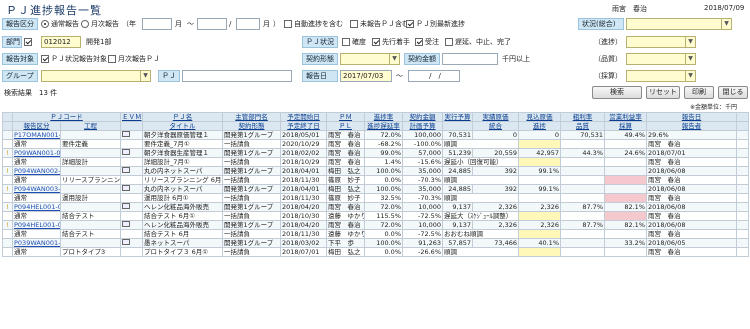 Image resolution: width=750 pixels, height=329 pixels. Describe the element at coordinates (313, 24) in the screenshot. I see `auto-progress-check: 自動進捗を含む` at that location.